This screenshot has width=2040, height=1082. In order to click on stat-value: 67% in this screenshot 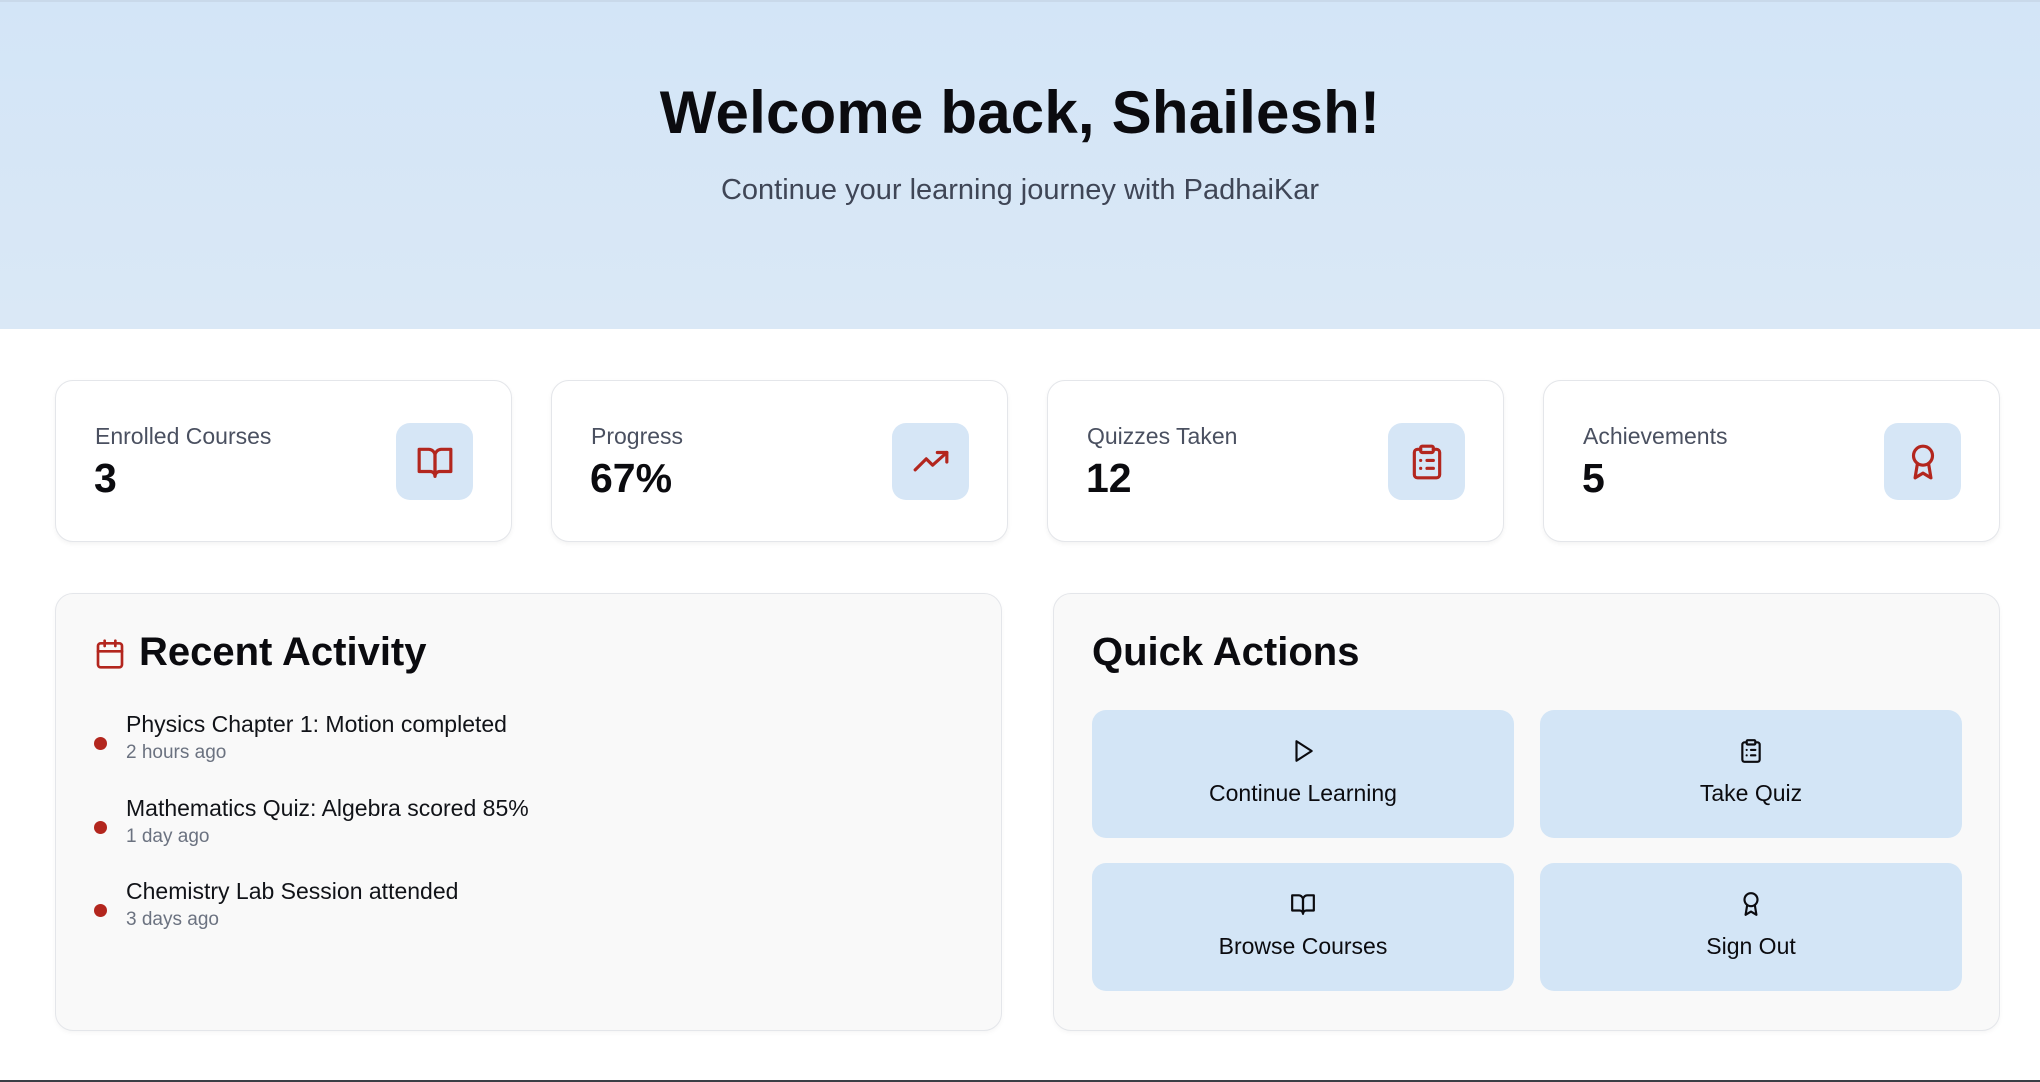, I will do `click(631, 478)`.